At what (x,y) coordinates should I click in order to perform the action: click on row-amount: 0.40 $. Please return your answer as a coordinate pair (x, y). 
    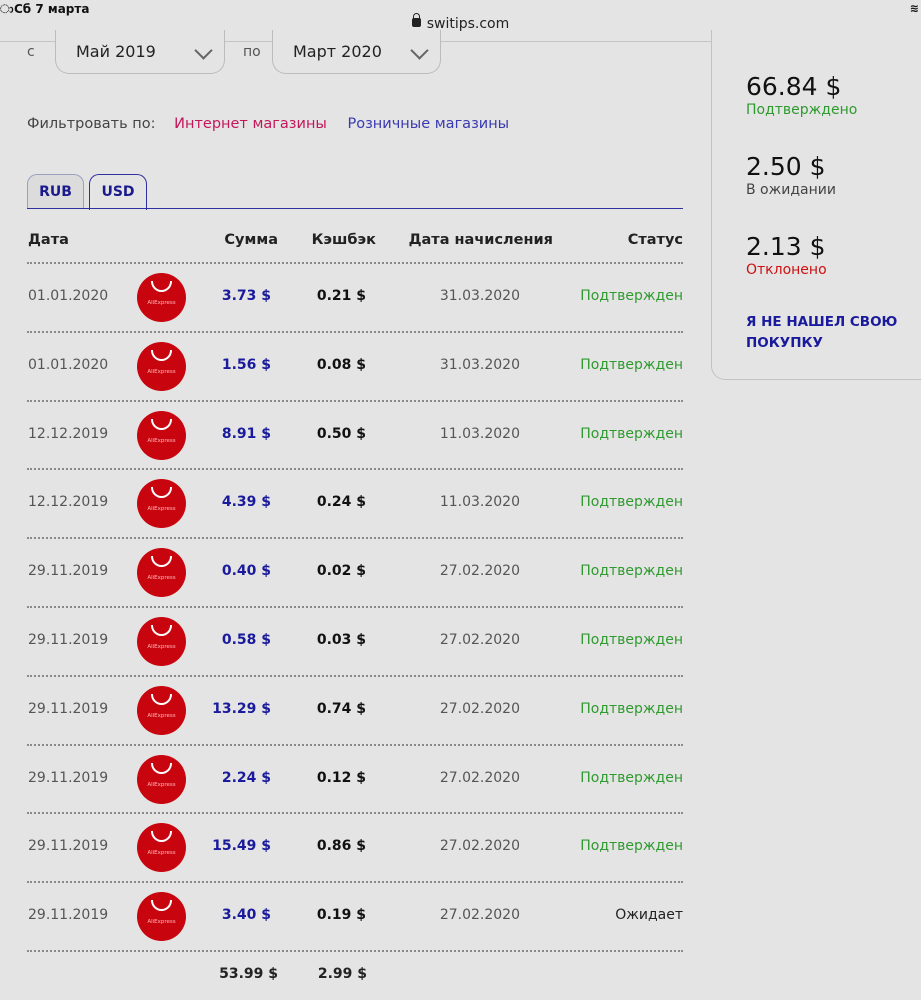
    Looking at the image, I should click on (246, 571).